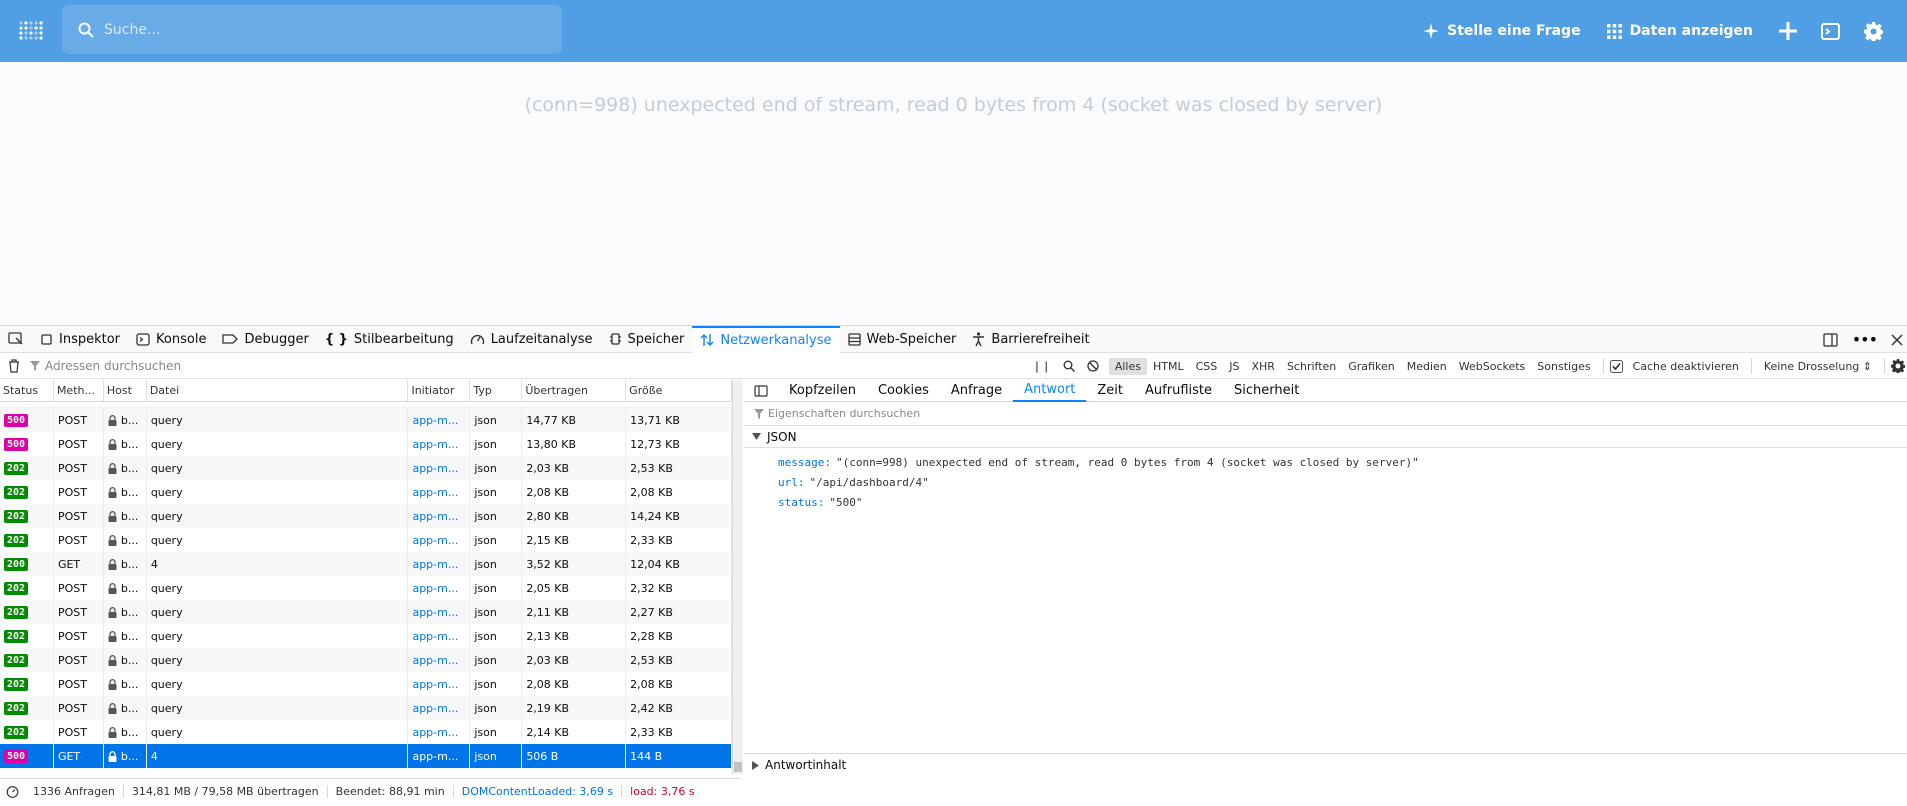 The width and height of the screenshot is (1907, 806). Describe the element at coordinates (1898, 366) in the screenshot. I see `network-settings-gear-icon` at that location.